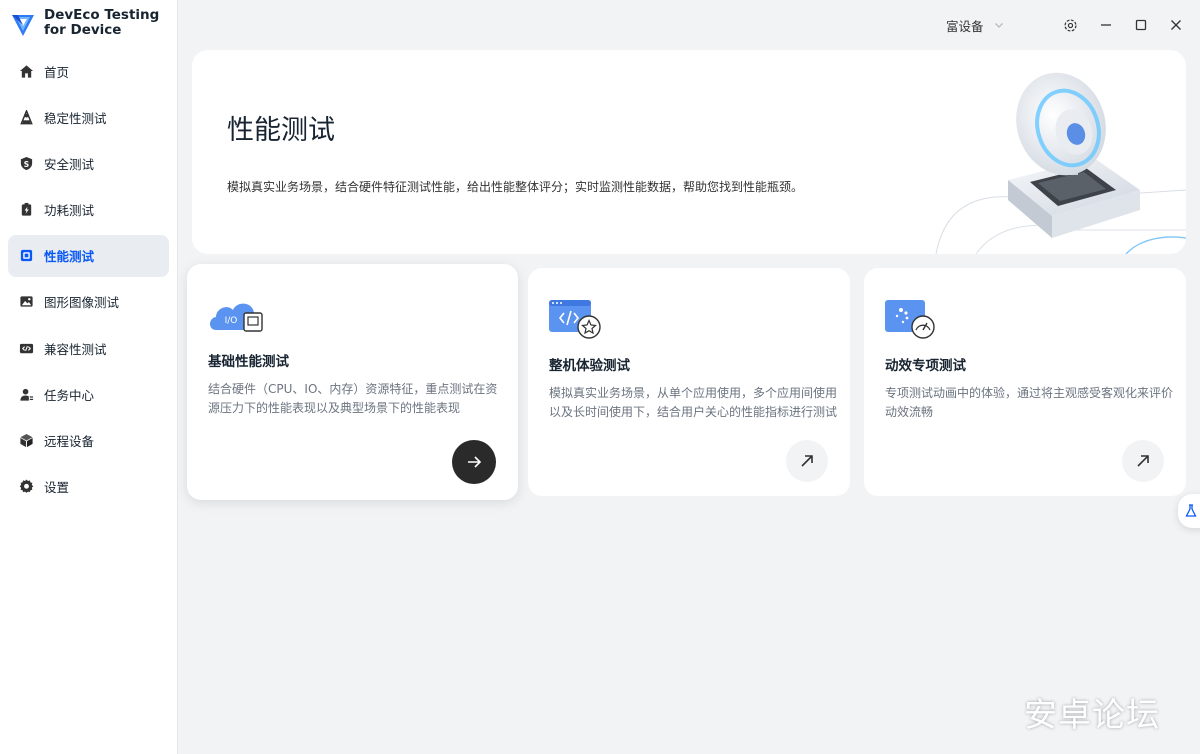  What do you see at coordinates (82, 303) in the screenshot?
I see `sidebar-item-label: 图形图像测试` at bounding box center [82, 303].